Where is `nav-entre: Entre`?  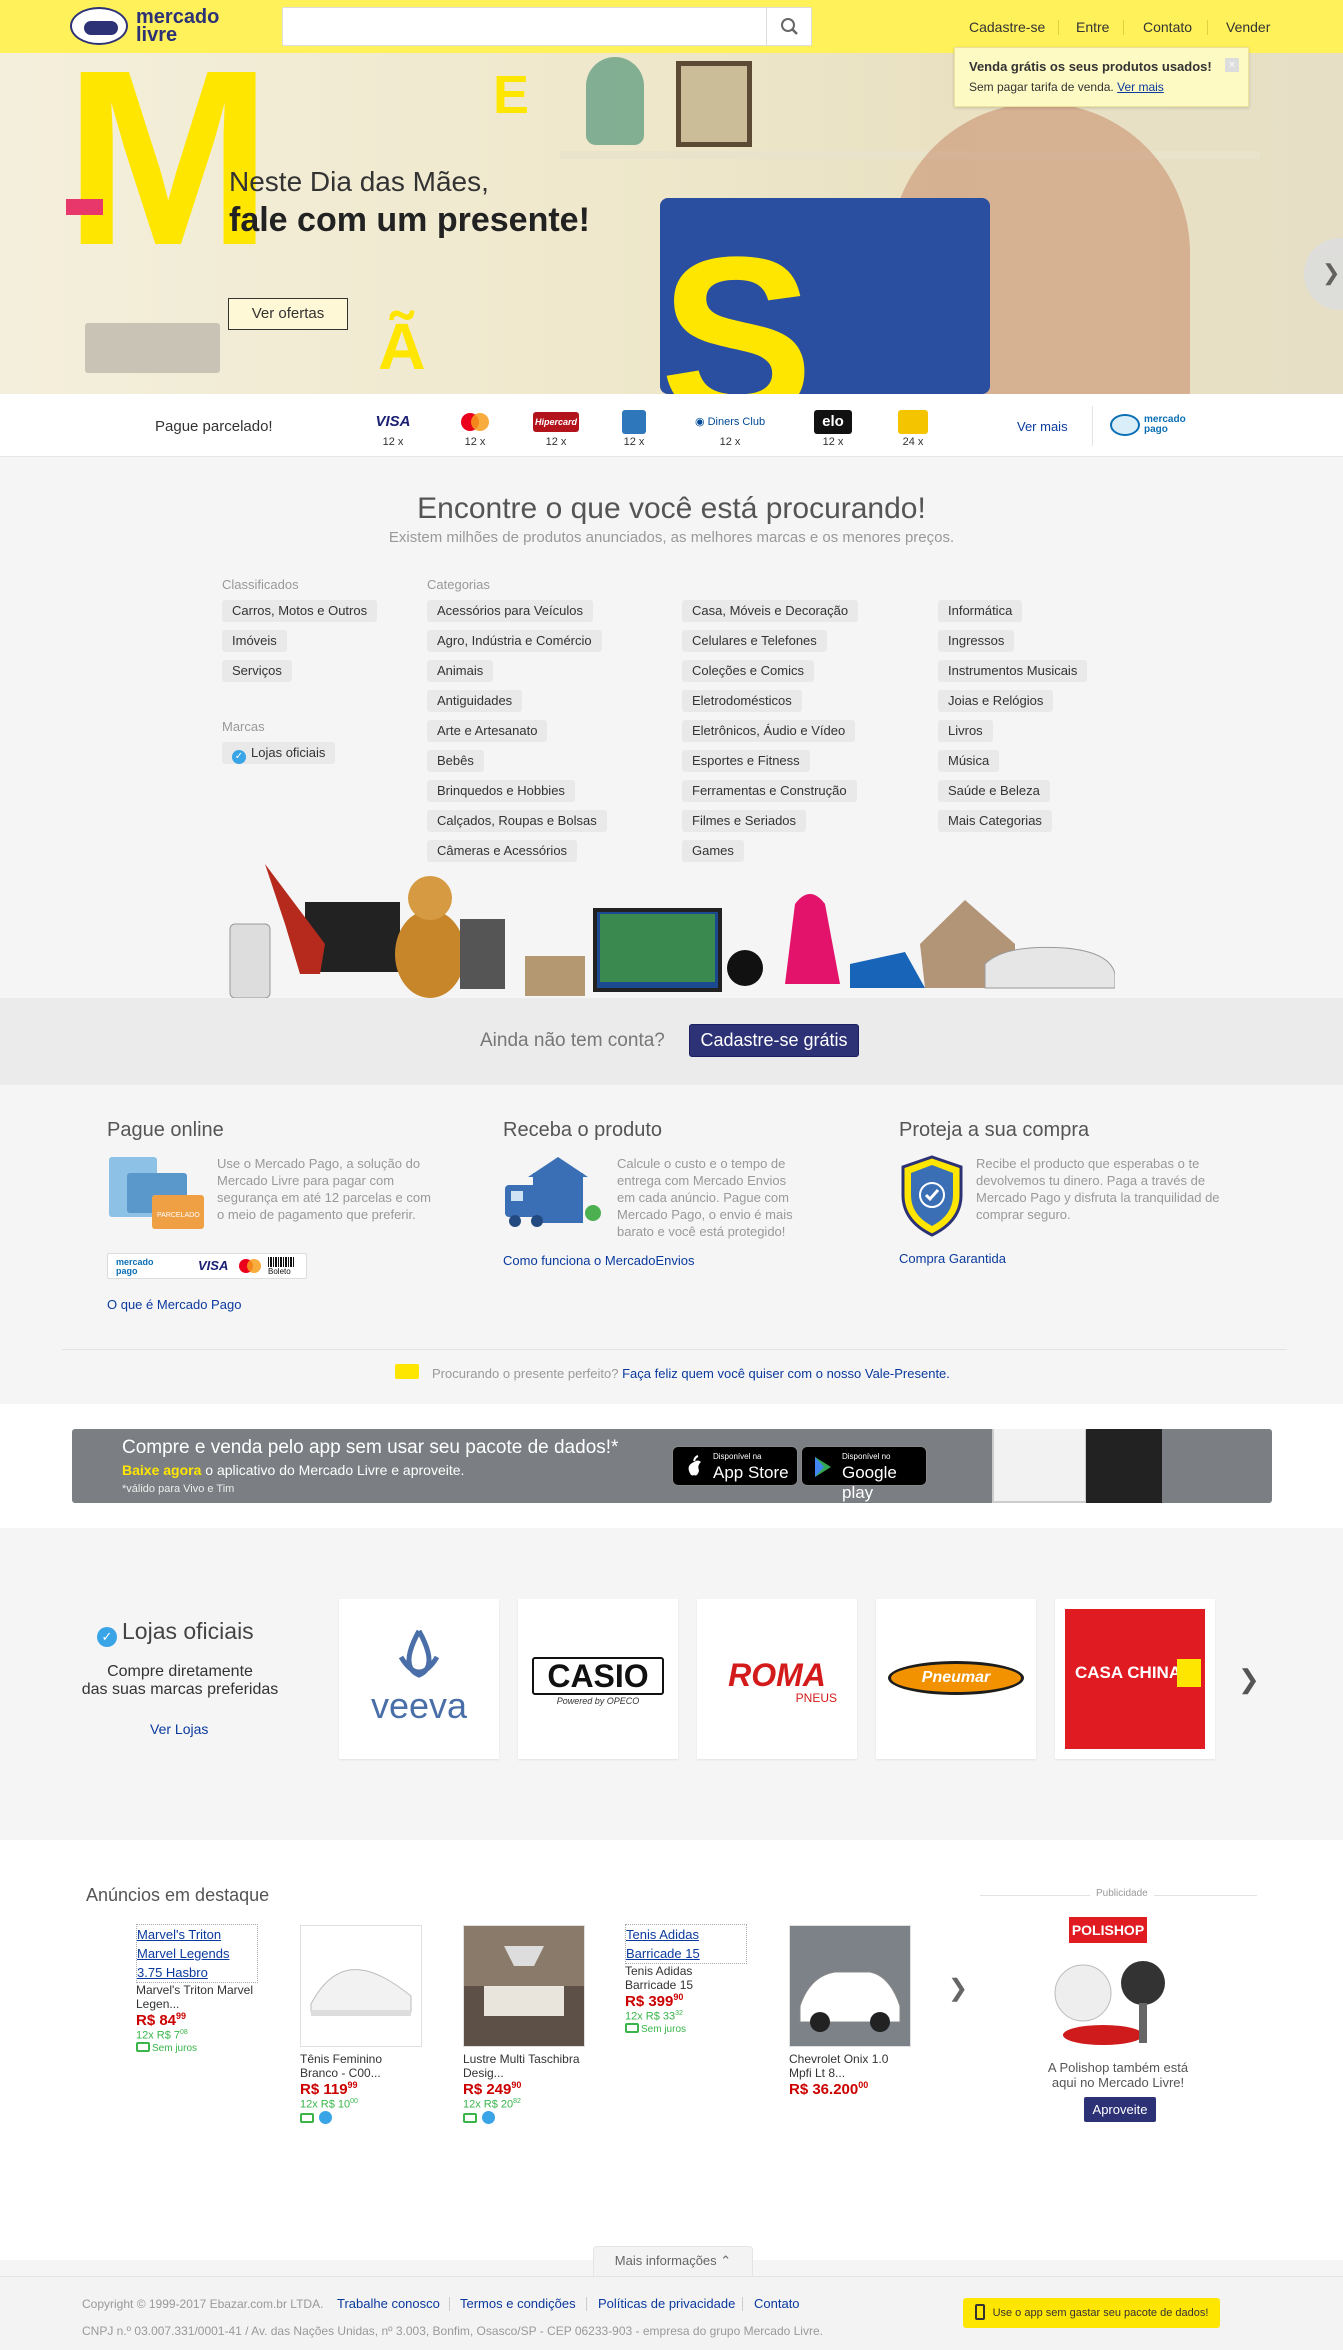 nav-entre: Entre is located at coordinates (1092, 27).